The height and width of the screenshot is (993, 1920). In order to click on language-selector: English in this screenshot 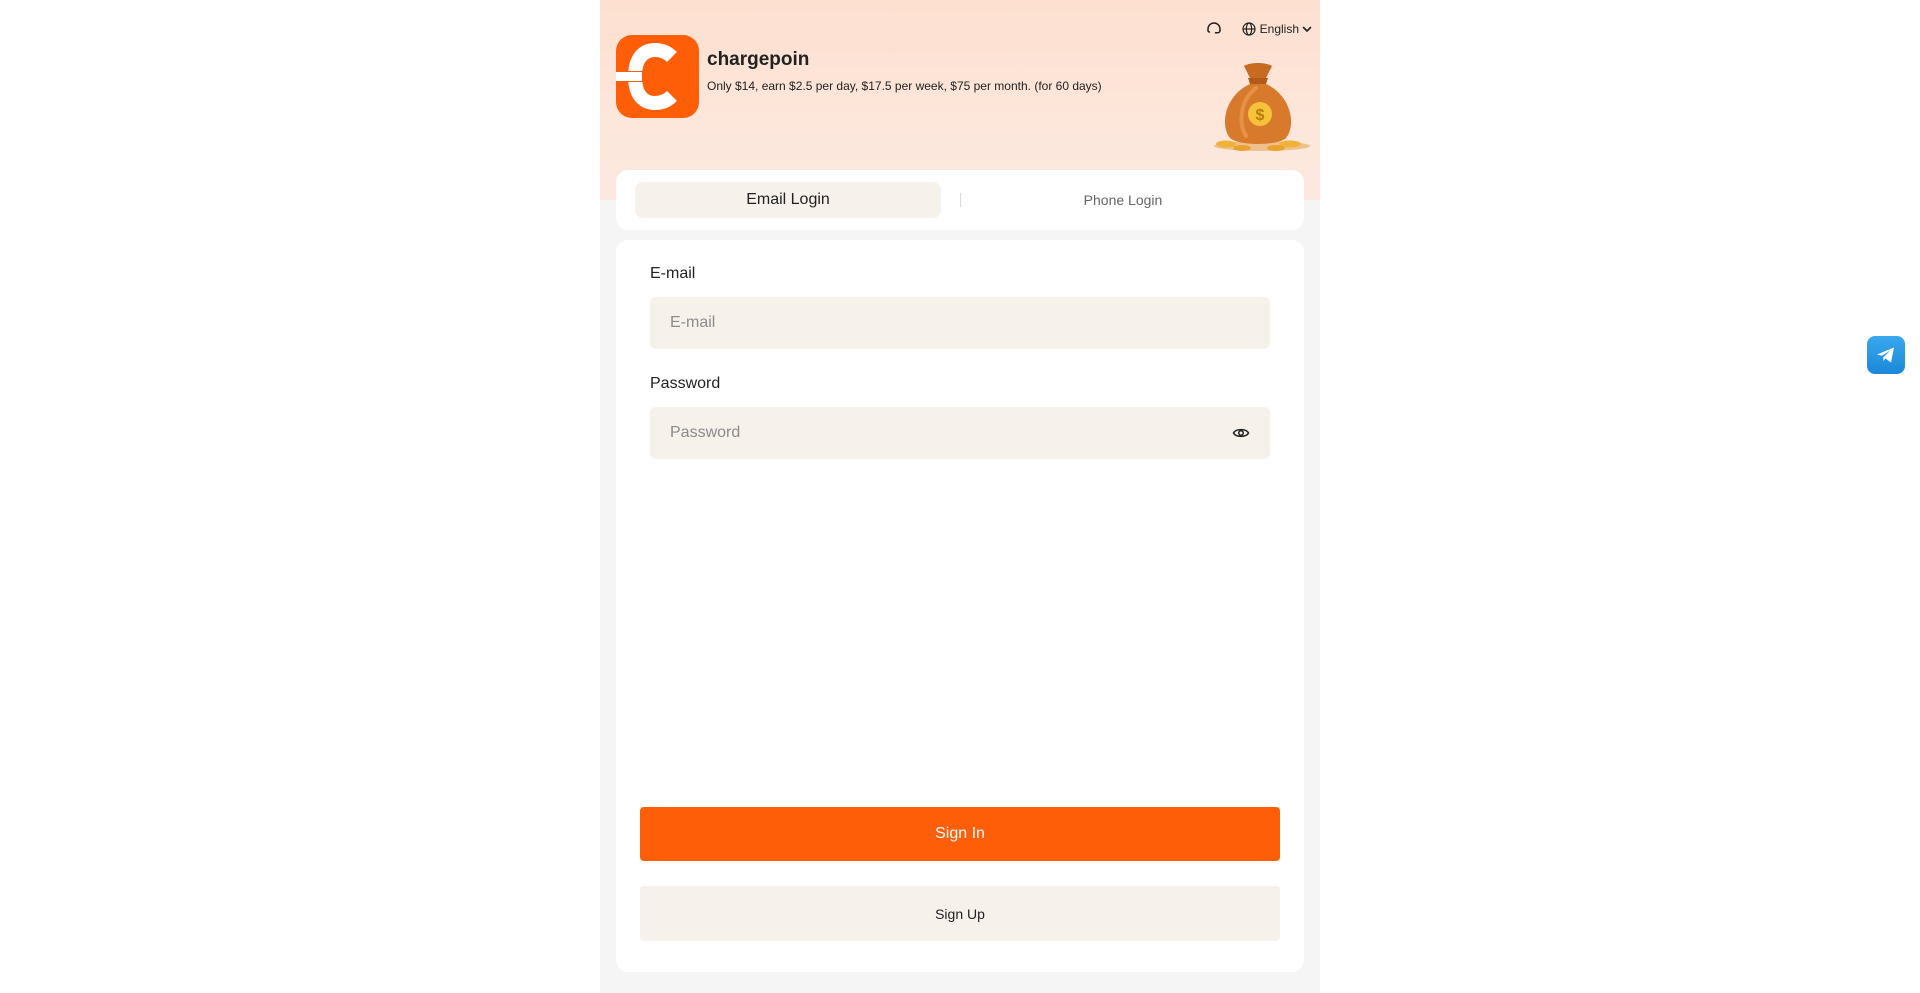, I will do `click(1276, 29)`.